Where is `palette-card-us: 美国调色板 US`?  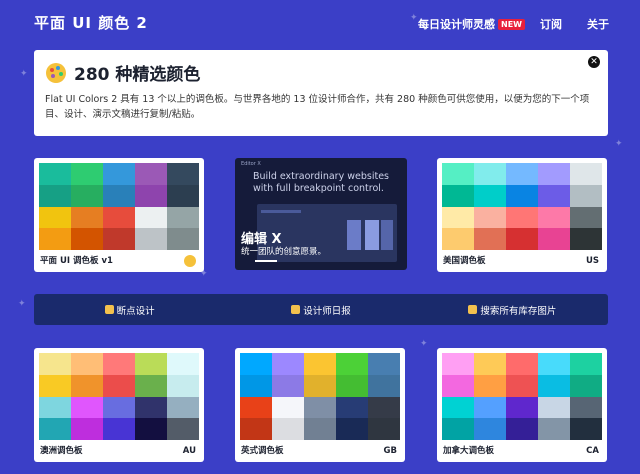 palette-card-us: 美国调色板 US is located at coordinates (522, 215).